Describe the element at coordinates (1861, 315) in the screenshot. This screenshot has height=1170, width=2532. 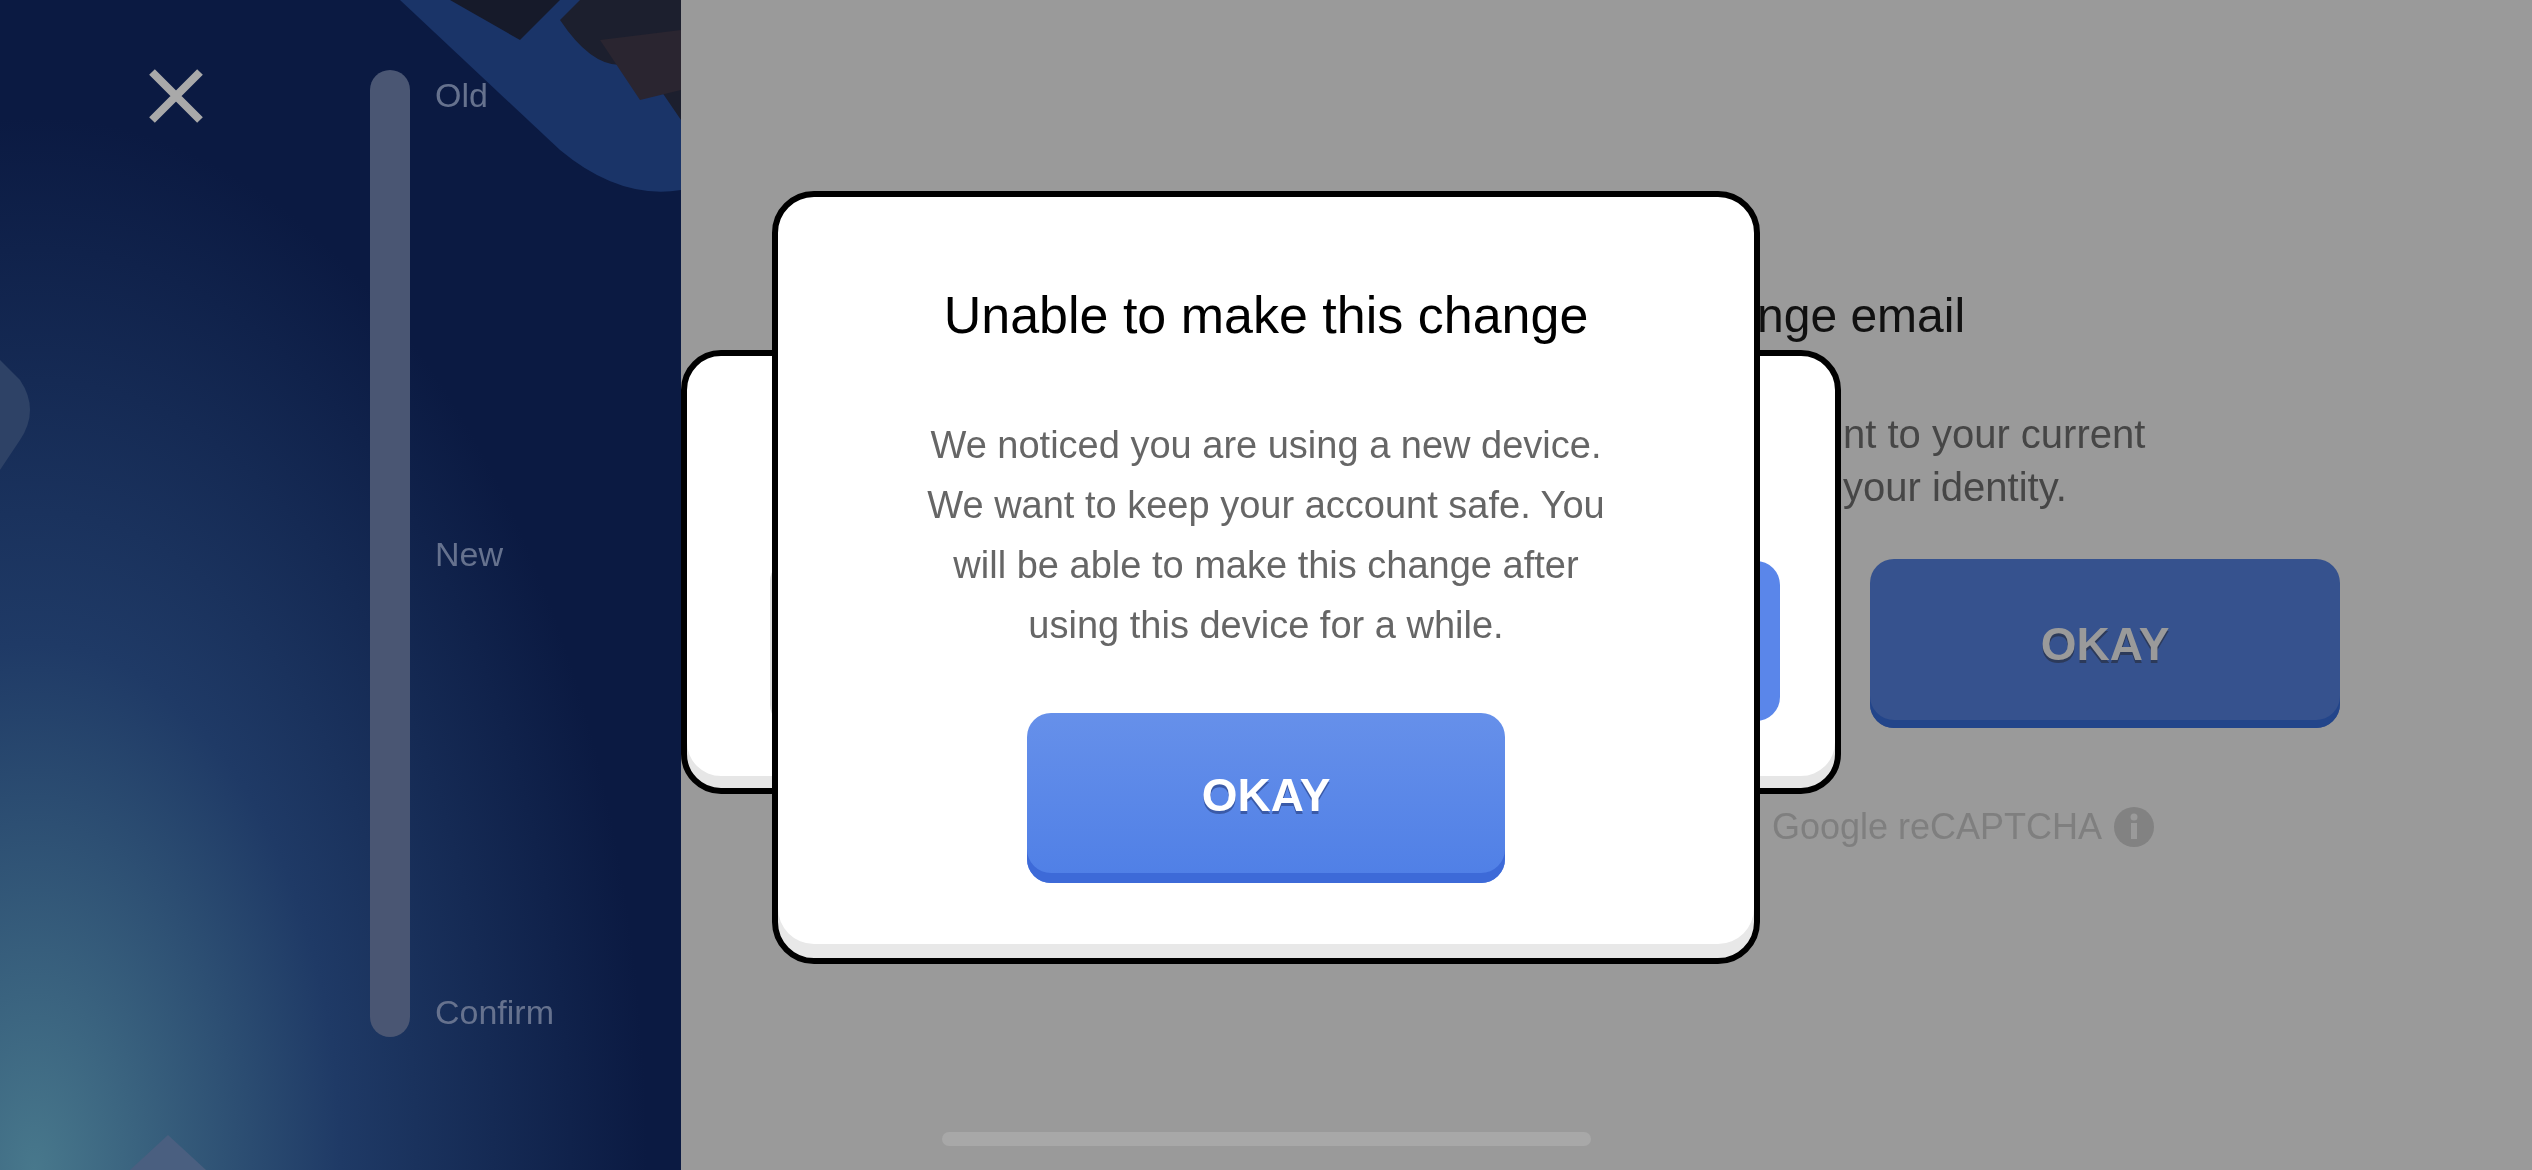
I see `page-title: nge email` at that location.